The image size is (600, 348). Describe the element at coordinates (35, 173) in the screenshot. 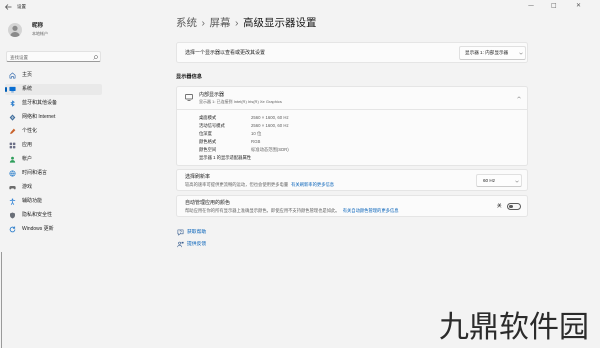

I see `sidebar-item-label: 时间和语言` at that location.